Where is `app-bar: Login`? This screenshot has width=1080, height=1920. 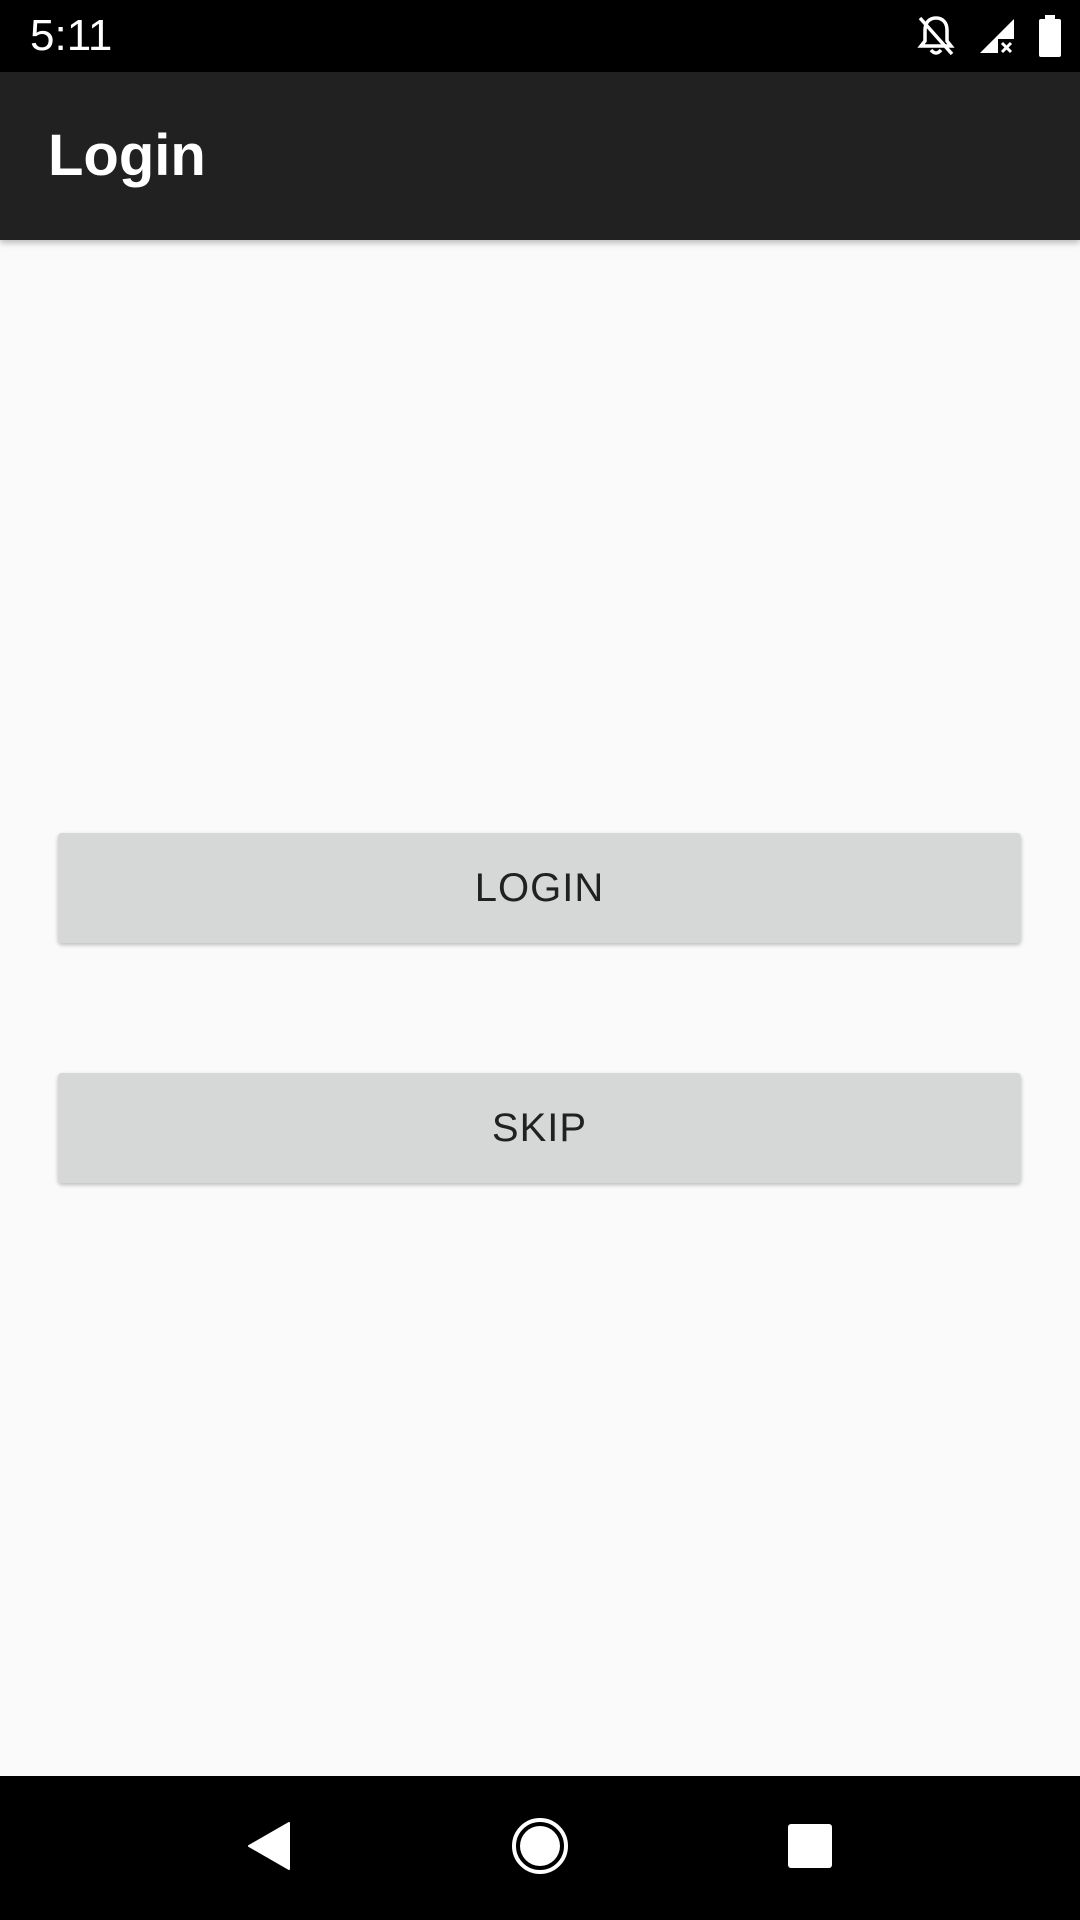 app-bar: Login is located at coordinates (540, 156).